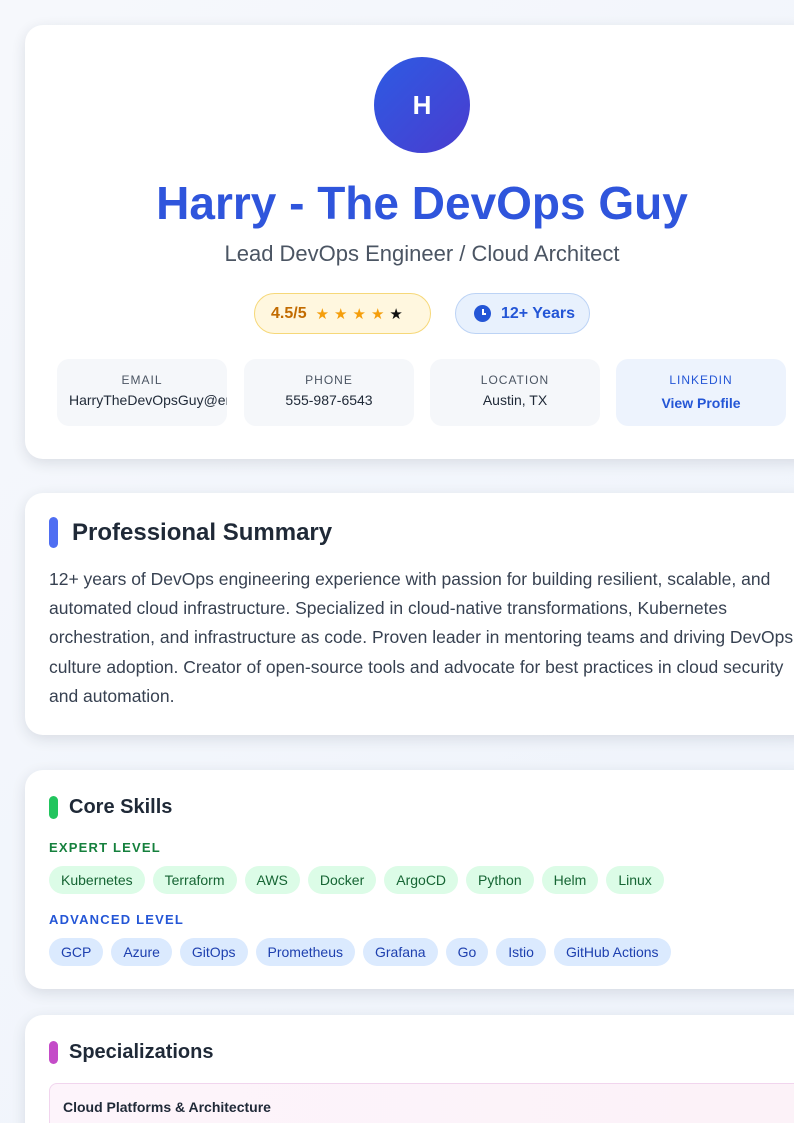 The image size is (794, 1123). Describe the element at coordinates (141, 1052) in the screenshot. I see `specializations-heading: Specializations` at that location.